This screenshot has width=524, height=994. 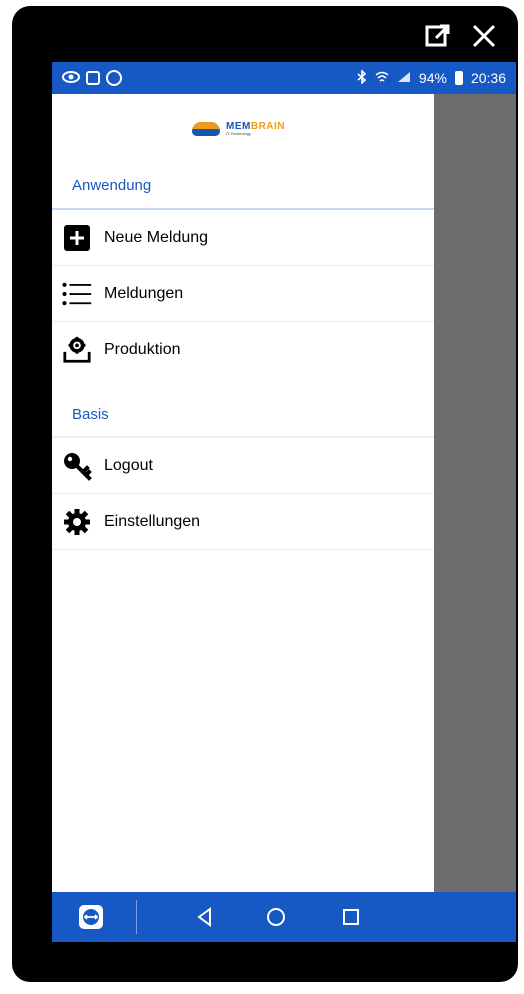 I want to click on menu-item-neue-meldung: Neue Meldung, so click(x=243, y=238).